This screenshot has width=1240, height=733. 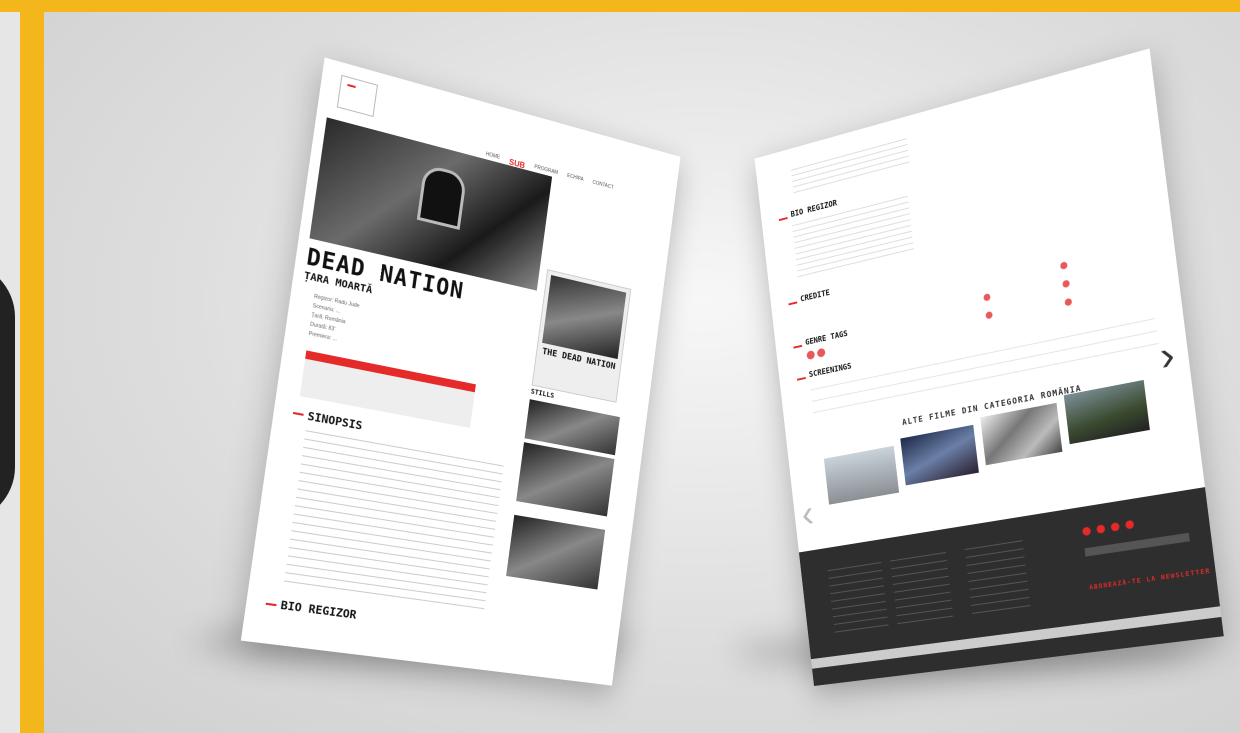 I want to click on screenings-heading: SCREENINGS, so click(x=830, y=370).